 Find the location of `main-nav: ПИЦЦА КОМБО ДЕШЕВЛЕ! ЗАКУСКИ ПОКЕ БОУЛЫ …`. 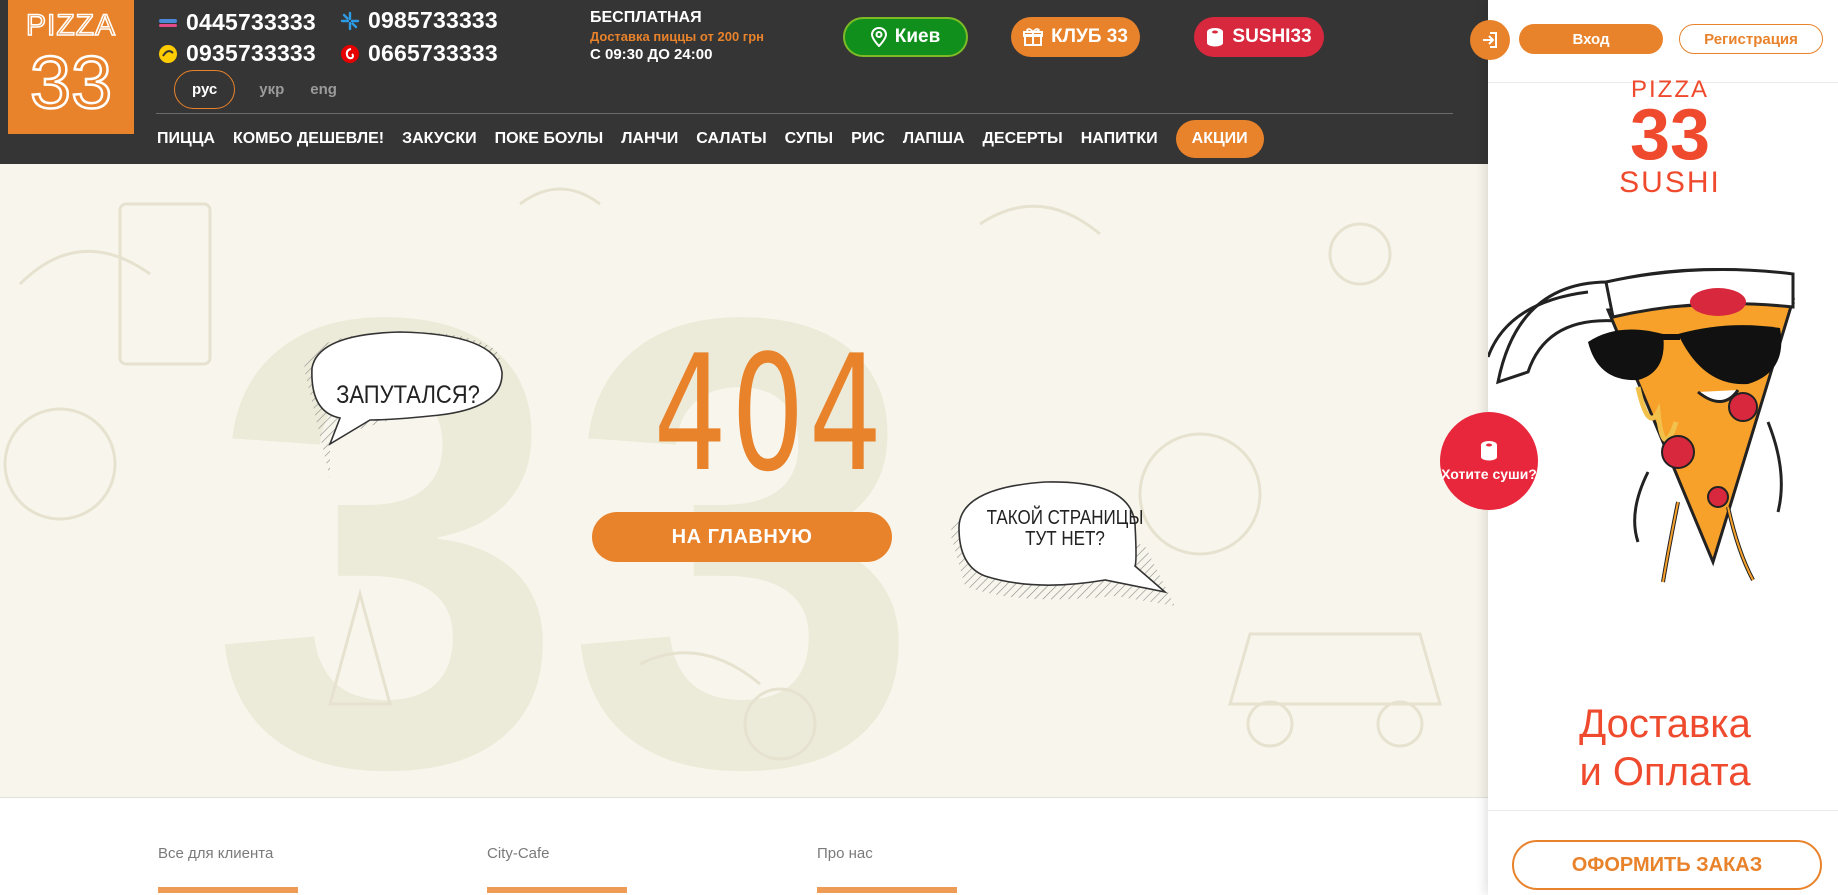

main-nav: ПИЦЦА КОМБО ДЕШЕВЛЕ! ЗАКУСКИ ПОКЕ БОУЛЫ … is located at coordinates (719, 139).